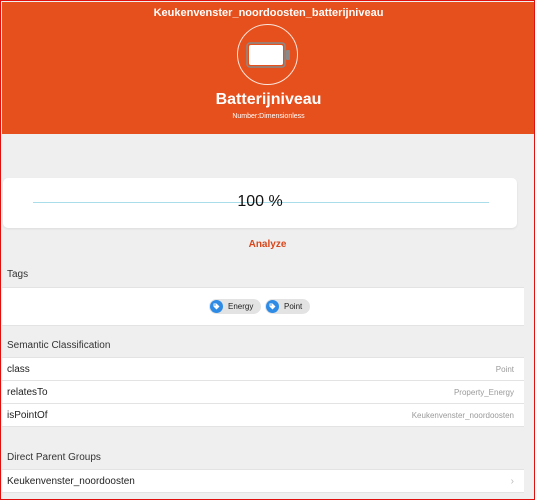  What do you see at coordinates (483, 392) in the screenshot?
I see `semantic-value: Property_Energy` at bounding box center [483, 392].